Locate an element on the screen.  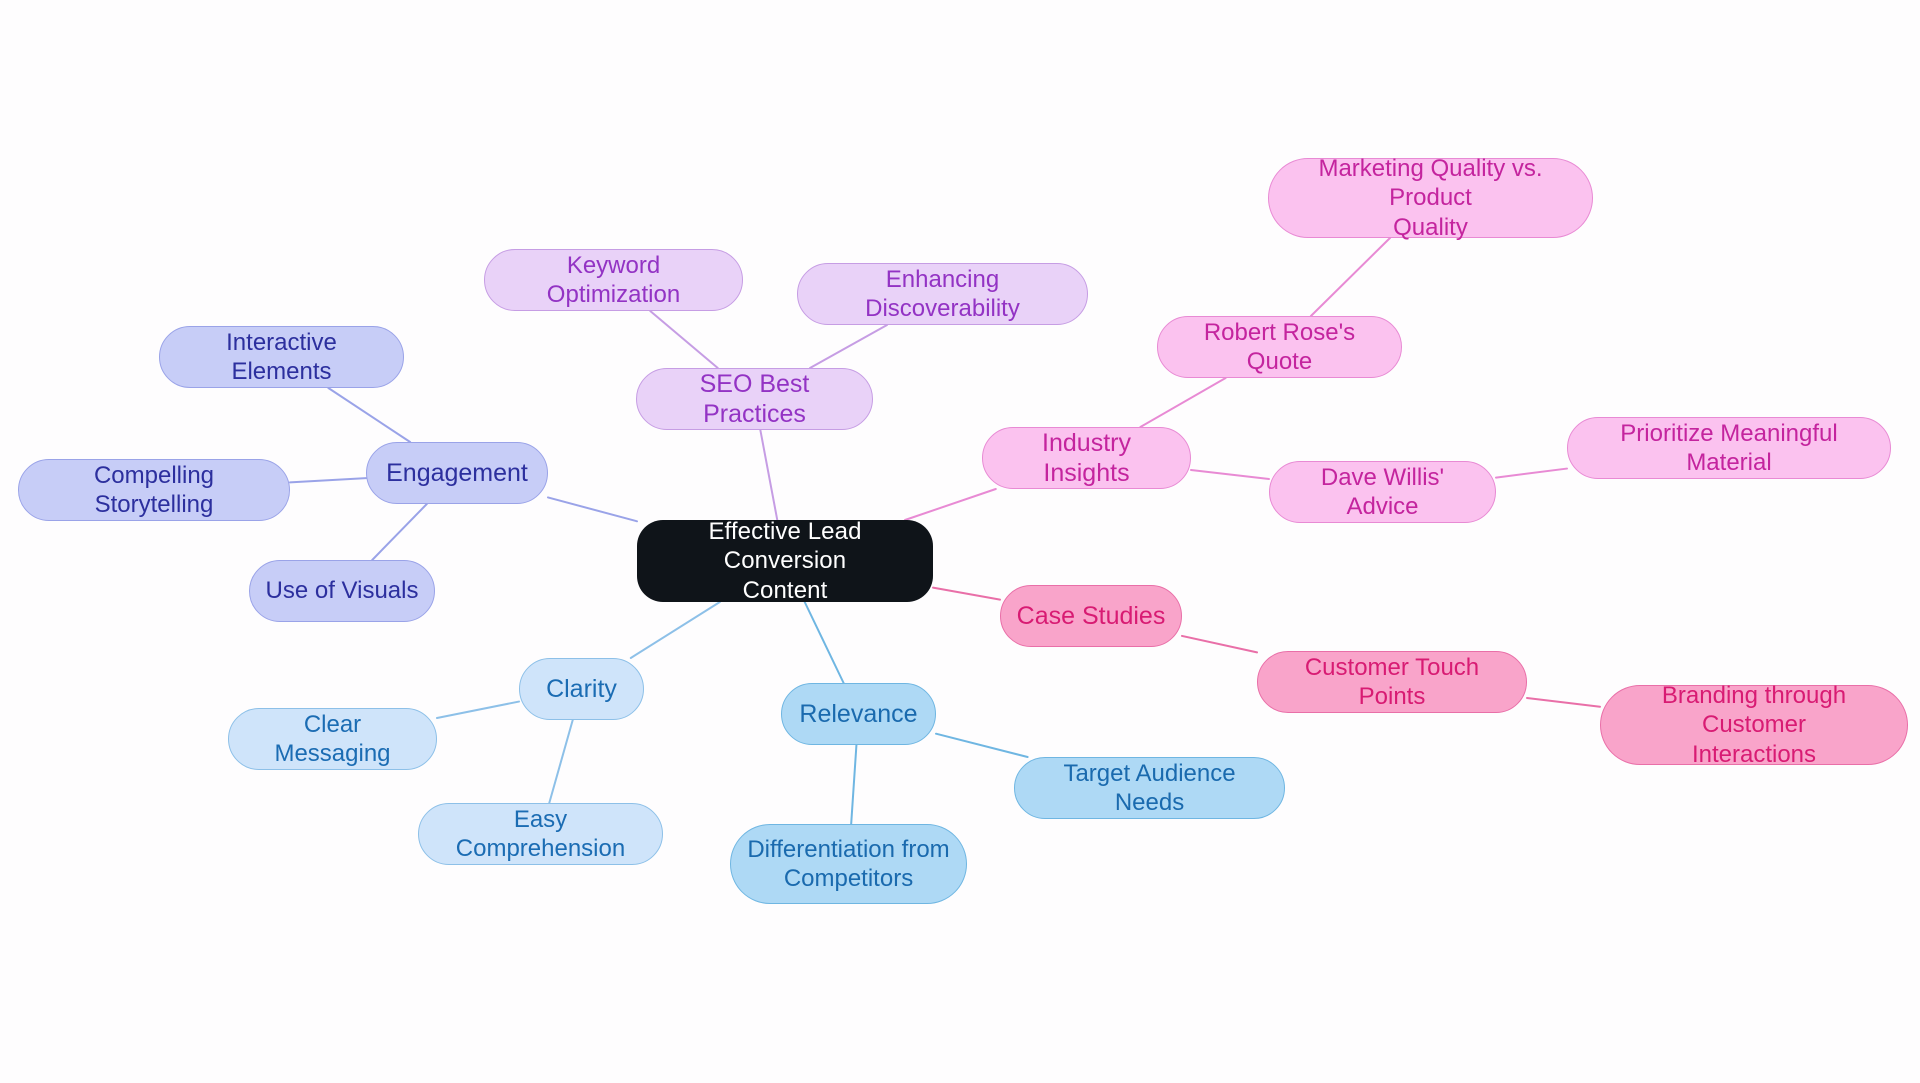
mindmap-node-seo1: Keyword Optimization is located at coordinates (613, 280).